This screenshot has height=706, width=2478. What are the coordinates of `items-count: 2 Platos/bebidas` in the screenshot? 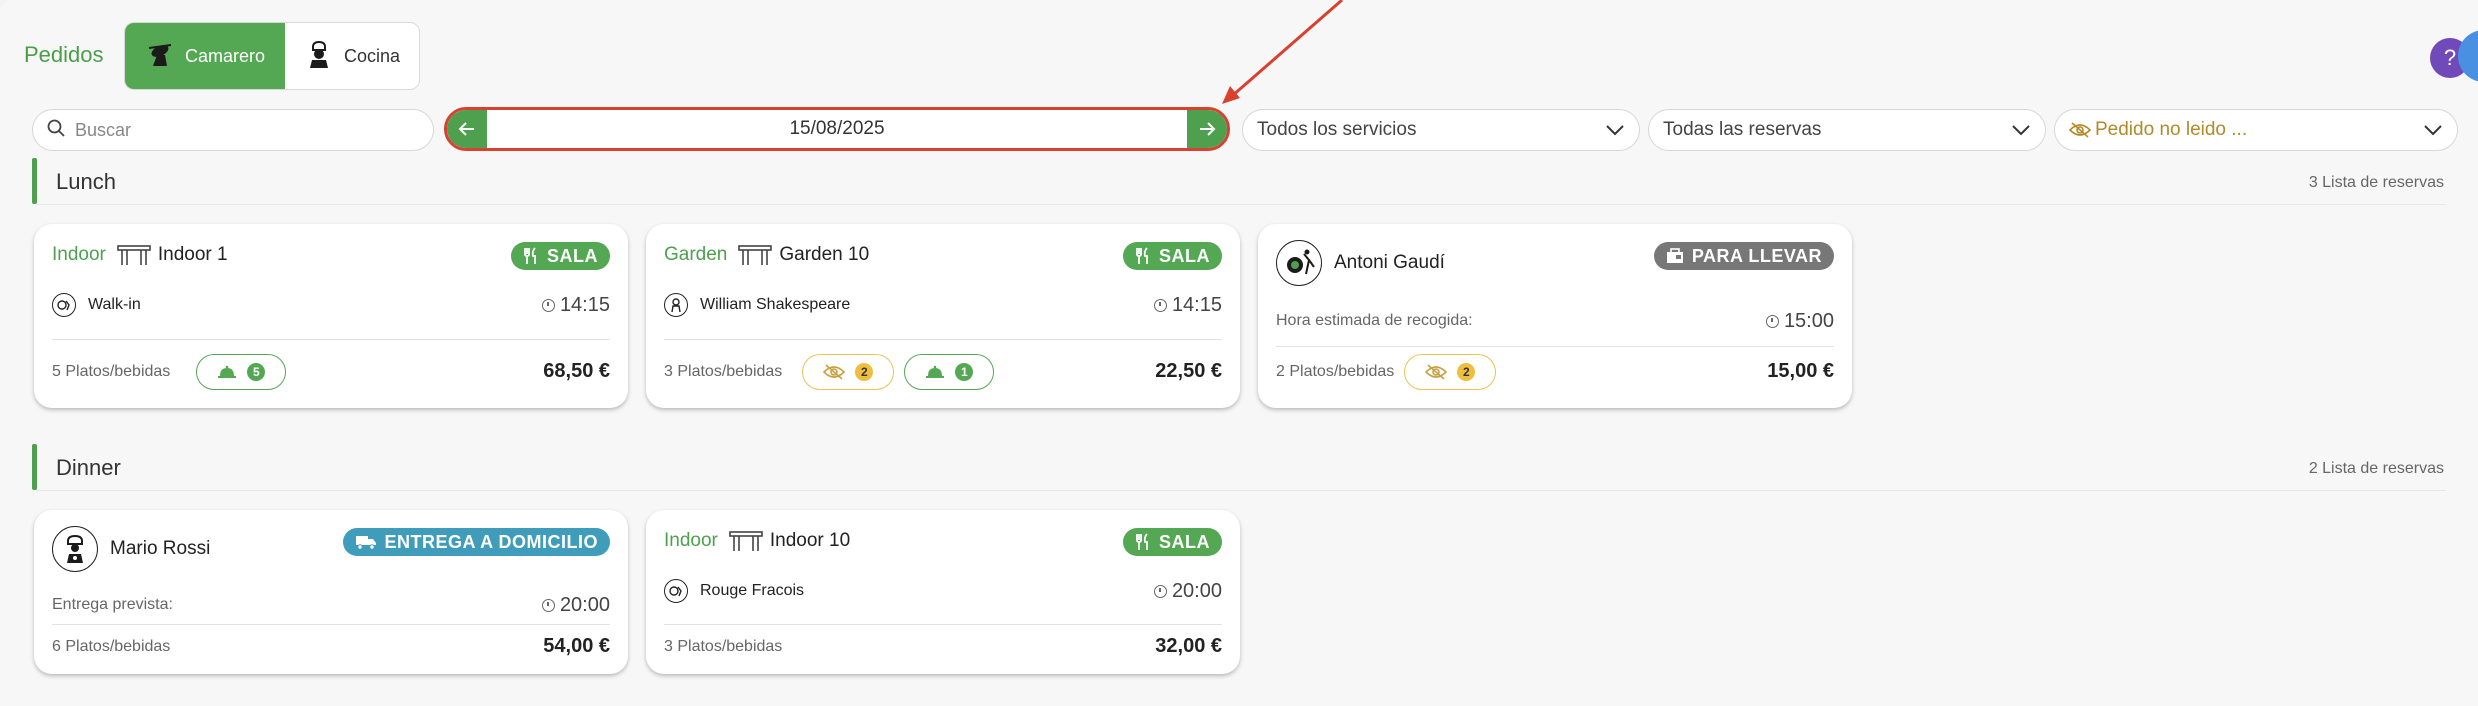 It's located at (1335, 371).